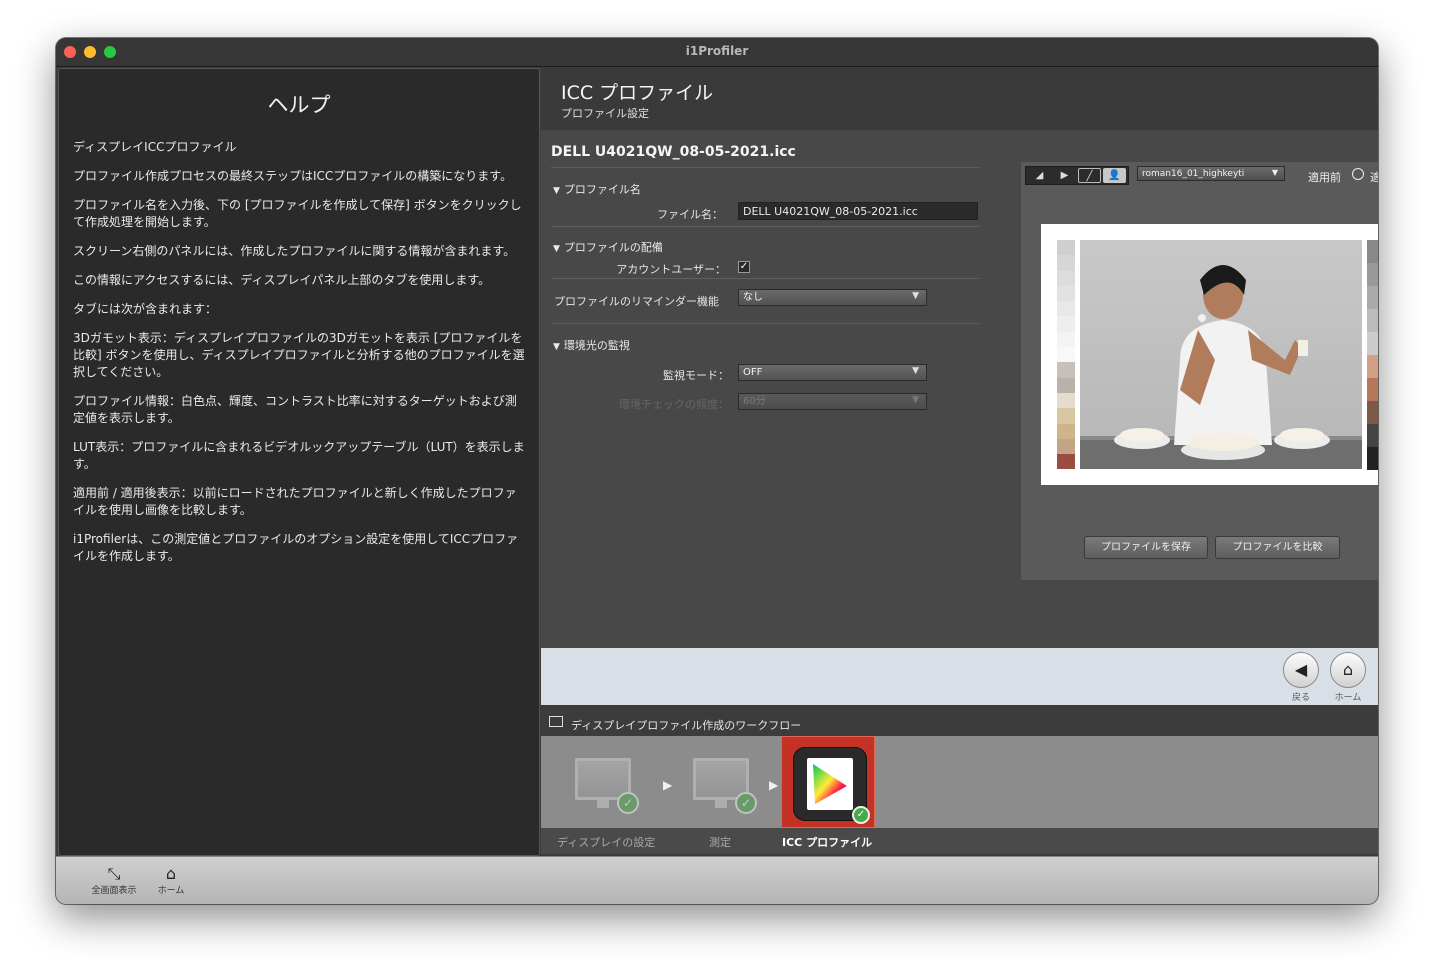  I want to click on image-select: roman16_01_highkeyti ▼, so click(1211, 173).